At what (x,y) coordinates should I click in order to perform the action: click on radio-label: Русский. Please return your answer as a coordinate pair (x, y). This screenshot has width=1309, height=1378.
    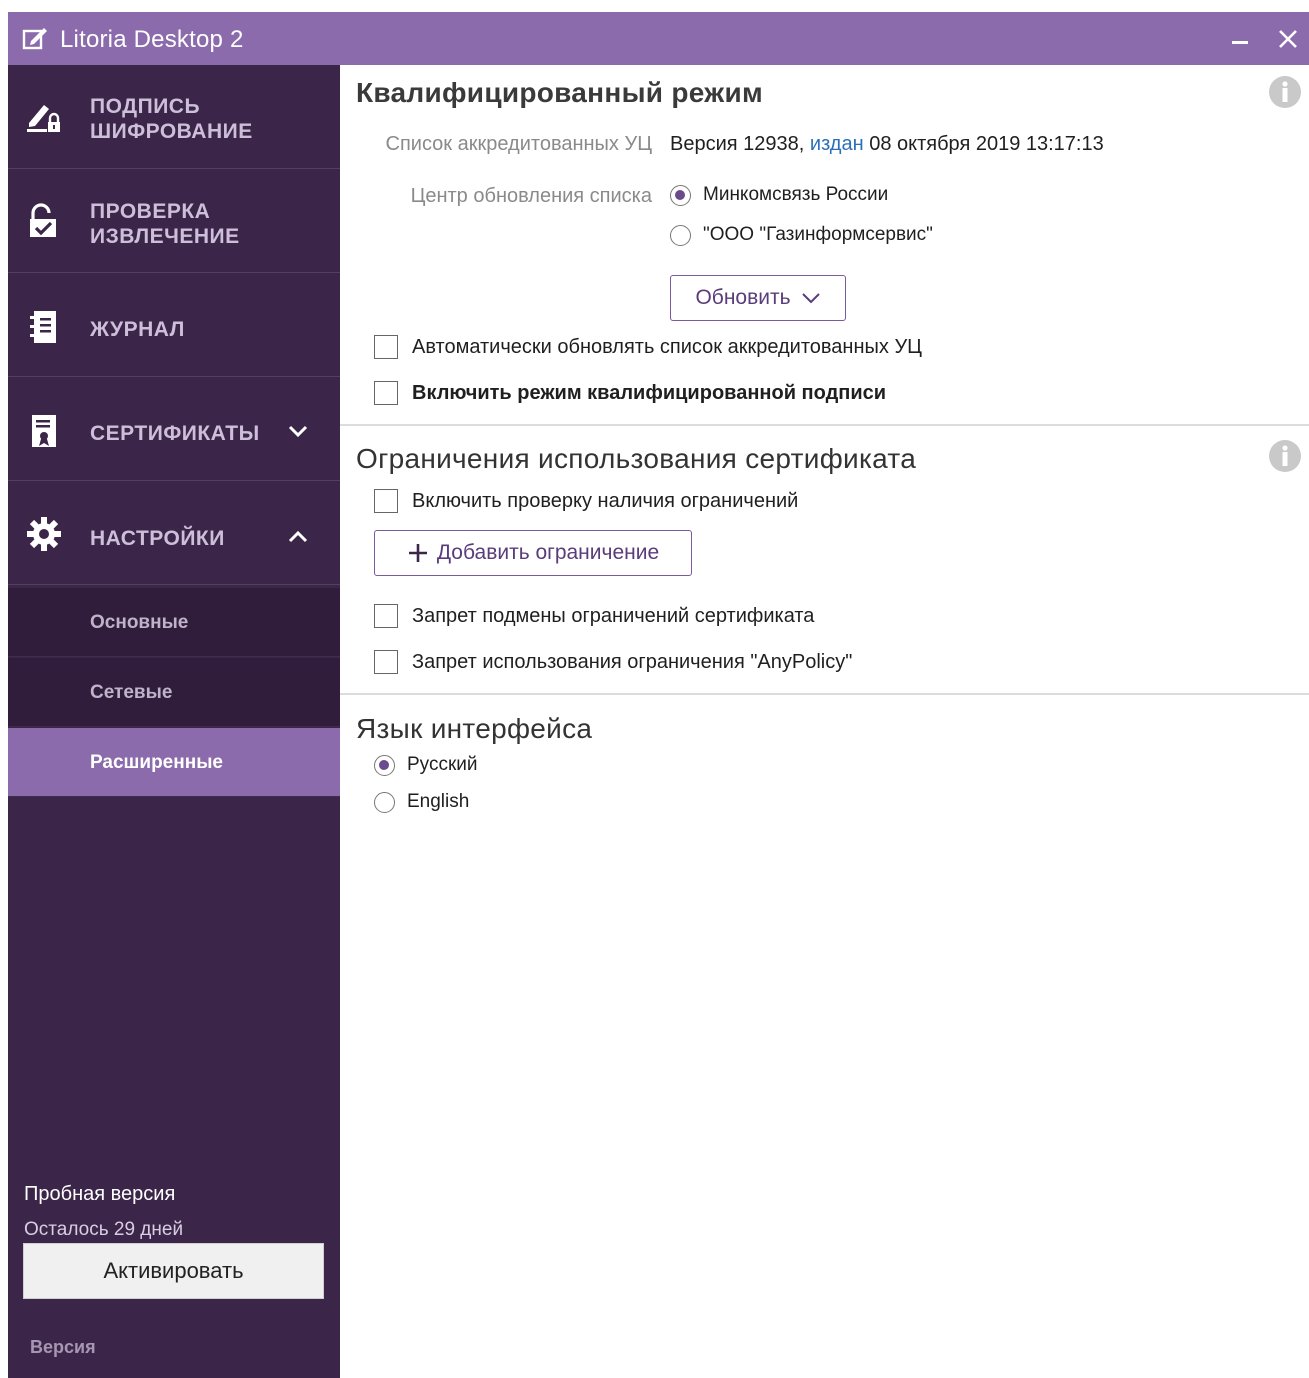
    Looking at the image, I should click on (442, 764).